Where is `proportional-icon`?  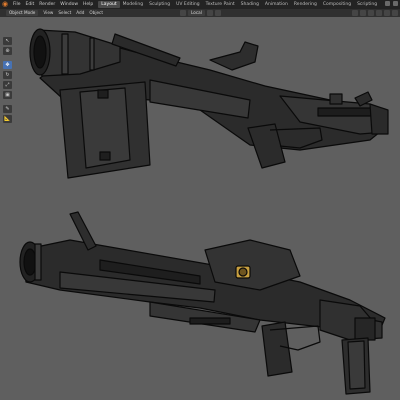 proportional-icon is located at coordinates (217, 13).